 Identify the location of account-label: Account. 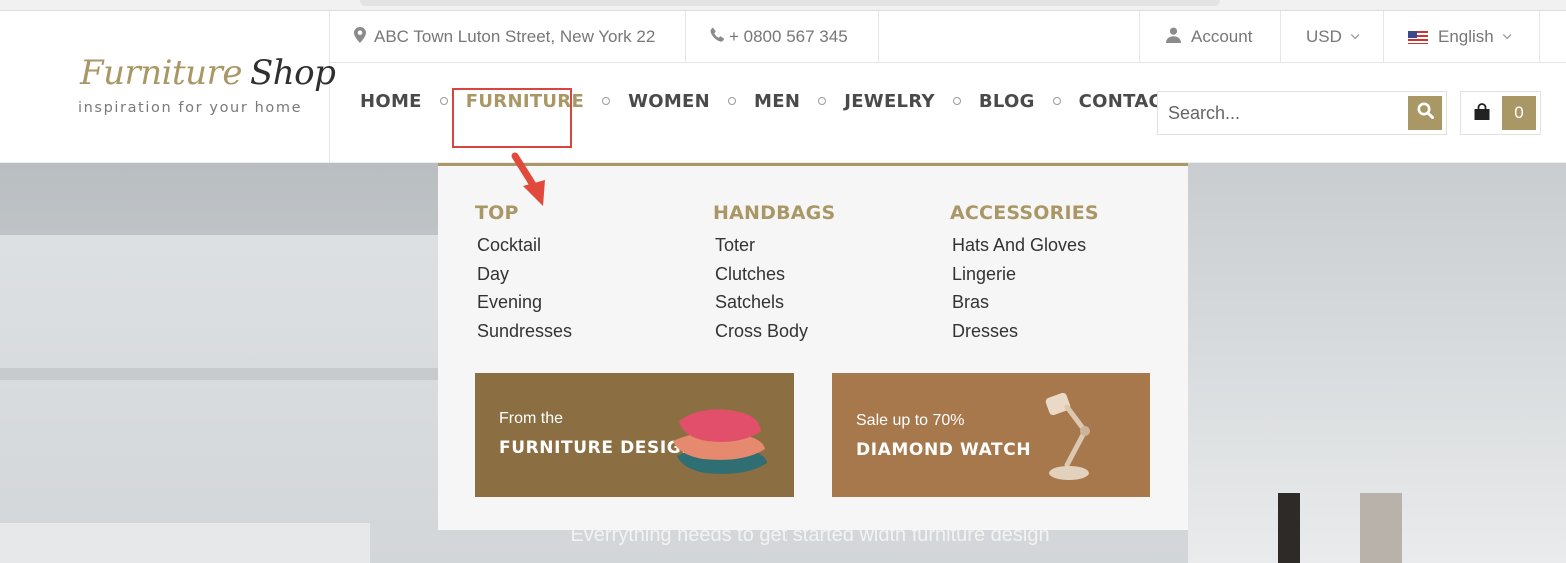
(1222, 36).